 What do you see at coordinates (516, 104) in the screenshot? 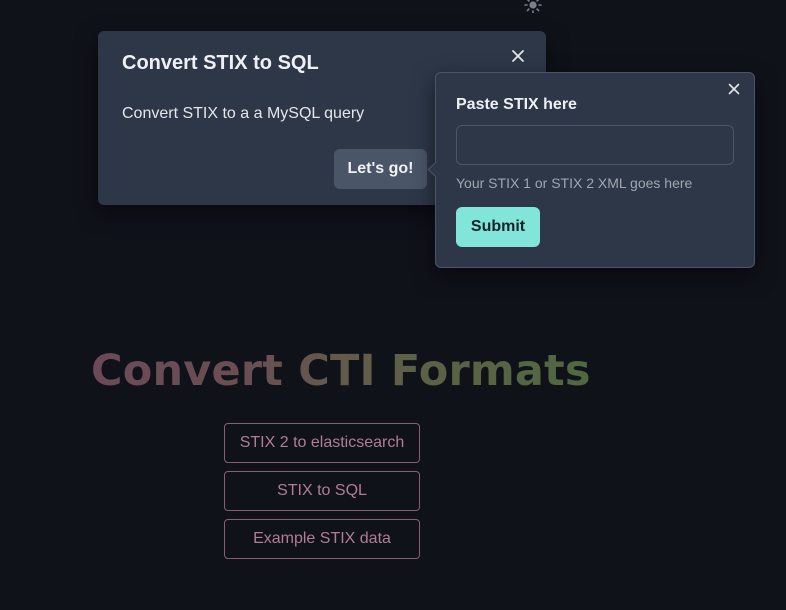
I see `stix-input-label: Paste STIX here` at bounding box center [516, 104].